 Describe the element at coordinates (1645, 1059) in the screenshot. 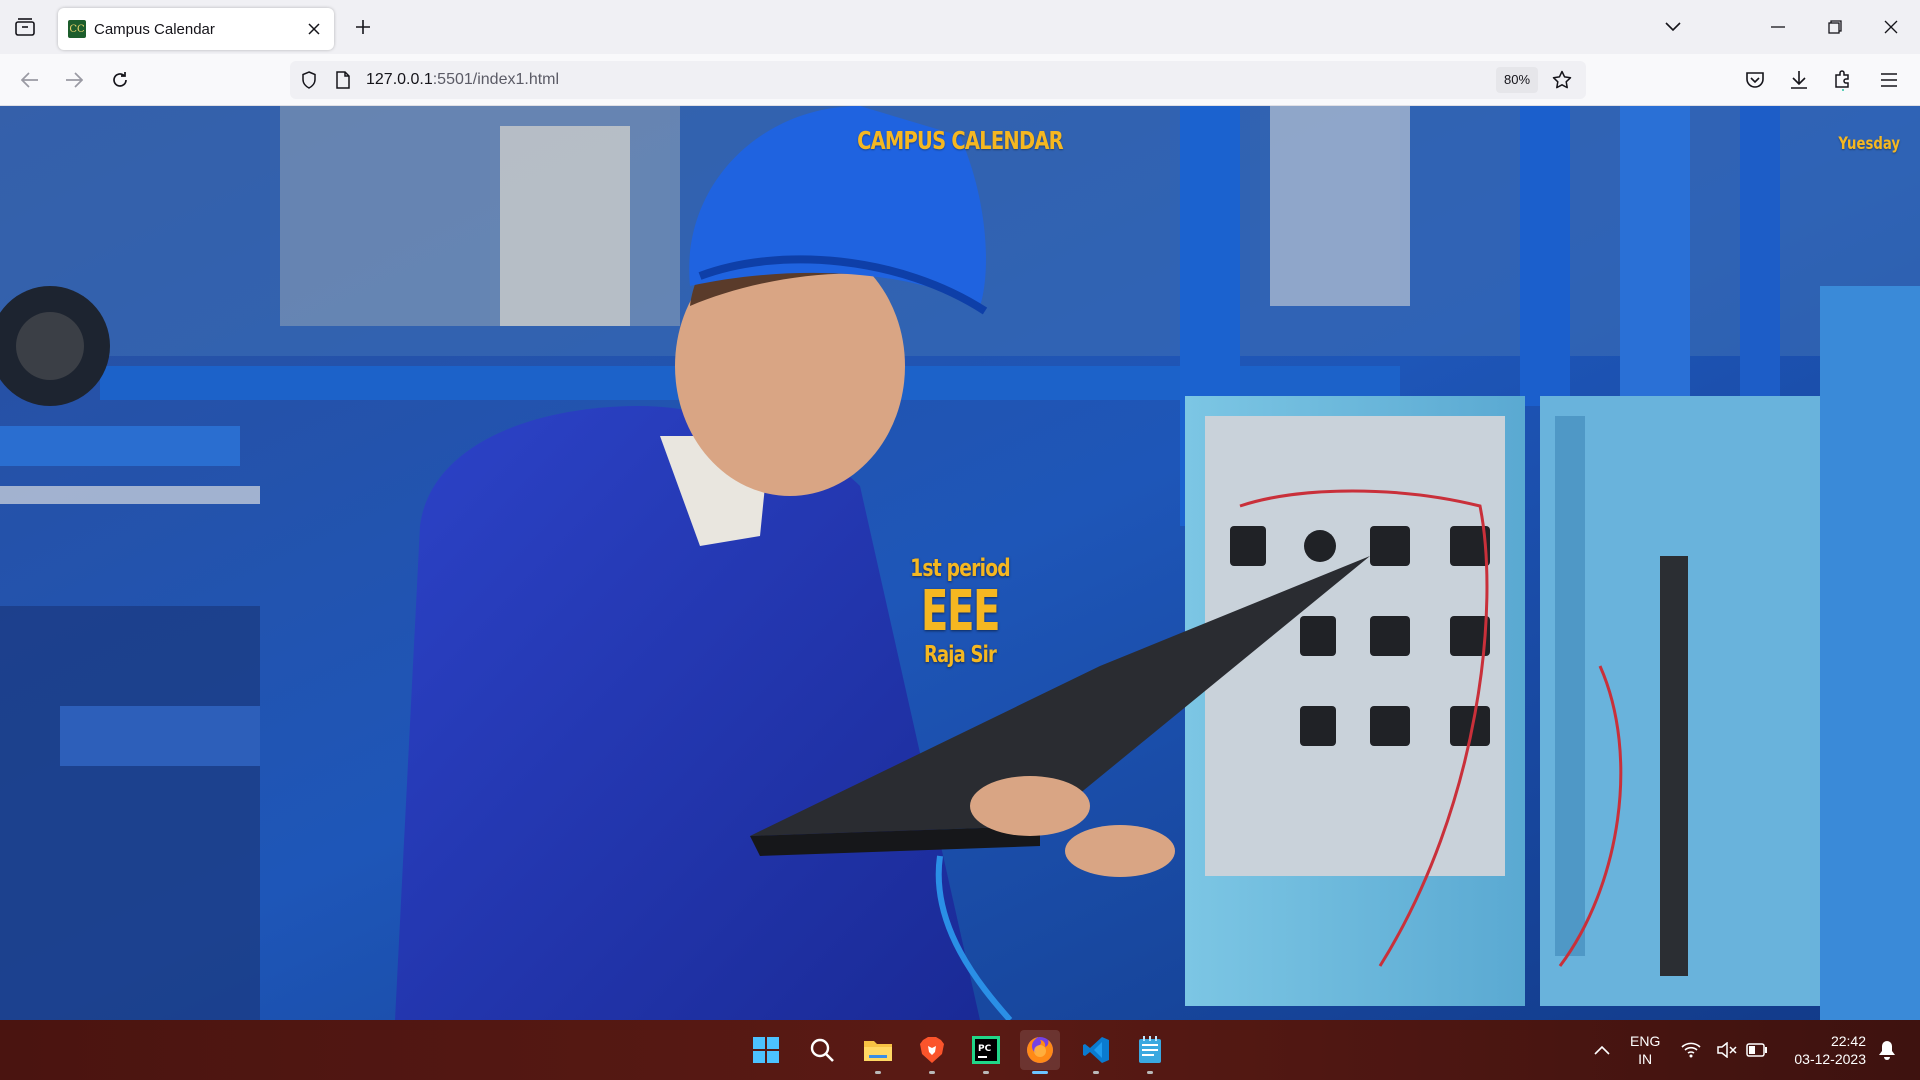

I see `region-code: IN` at that location.